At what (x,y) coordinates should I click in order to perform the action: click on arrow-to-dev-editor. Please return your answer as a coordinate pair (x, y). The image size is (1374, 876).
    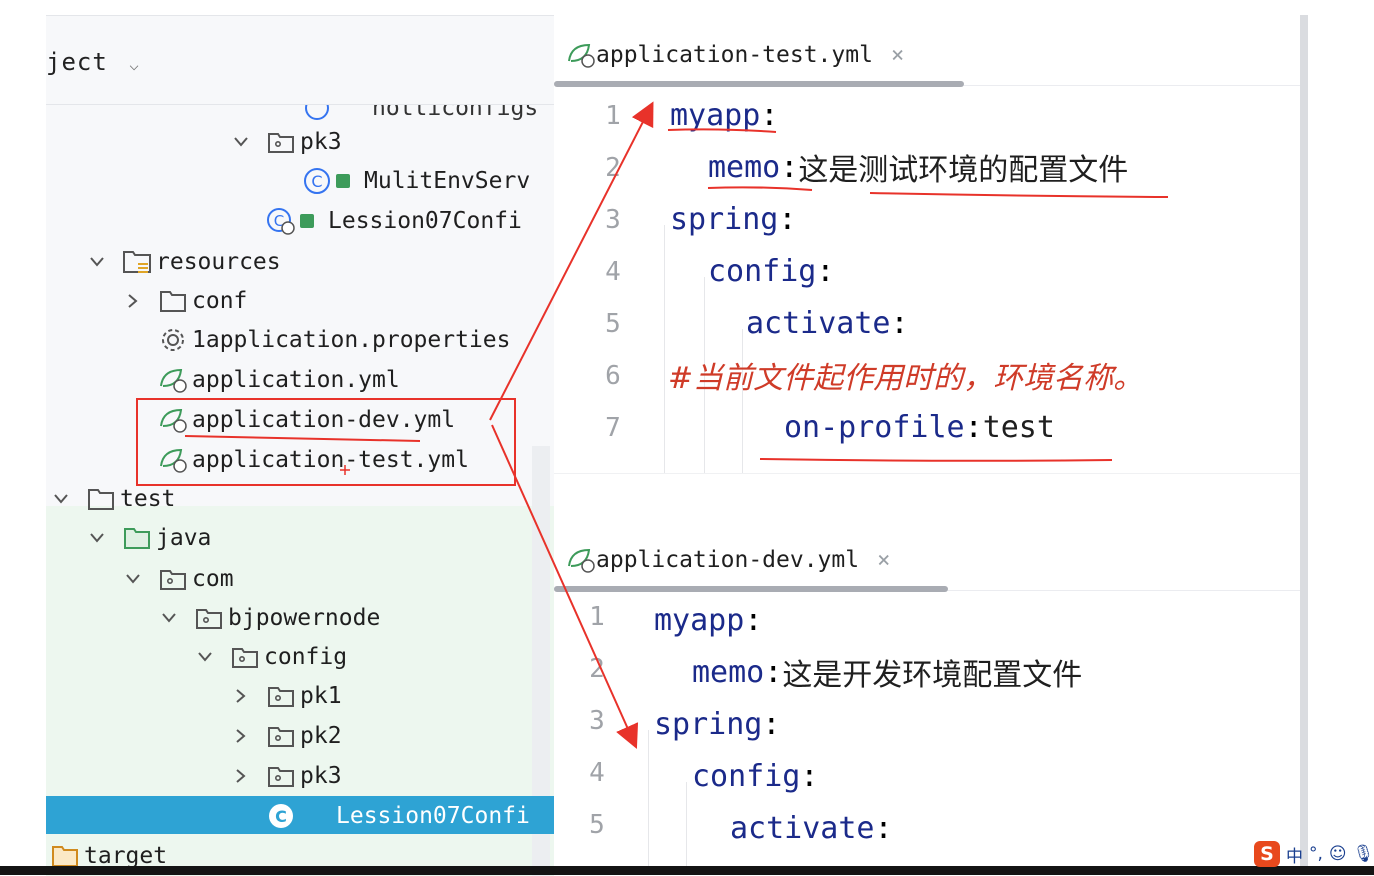
    Looking at the image, I should click on (565, 586).